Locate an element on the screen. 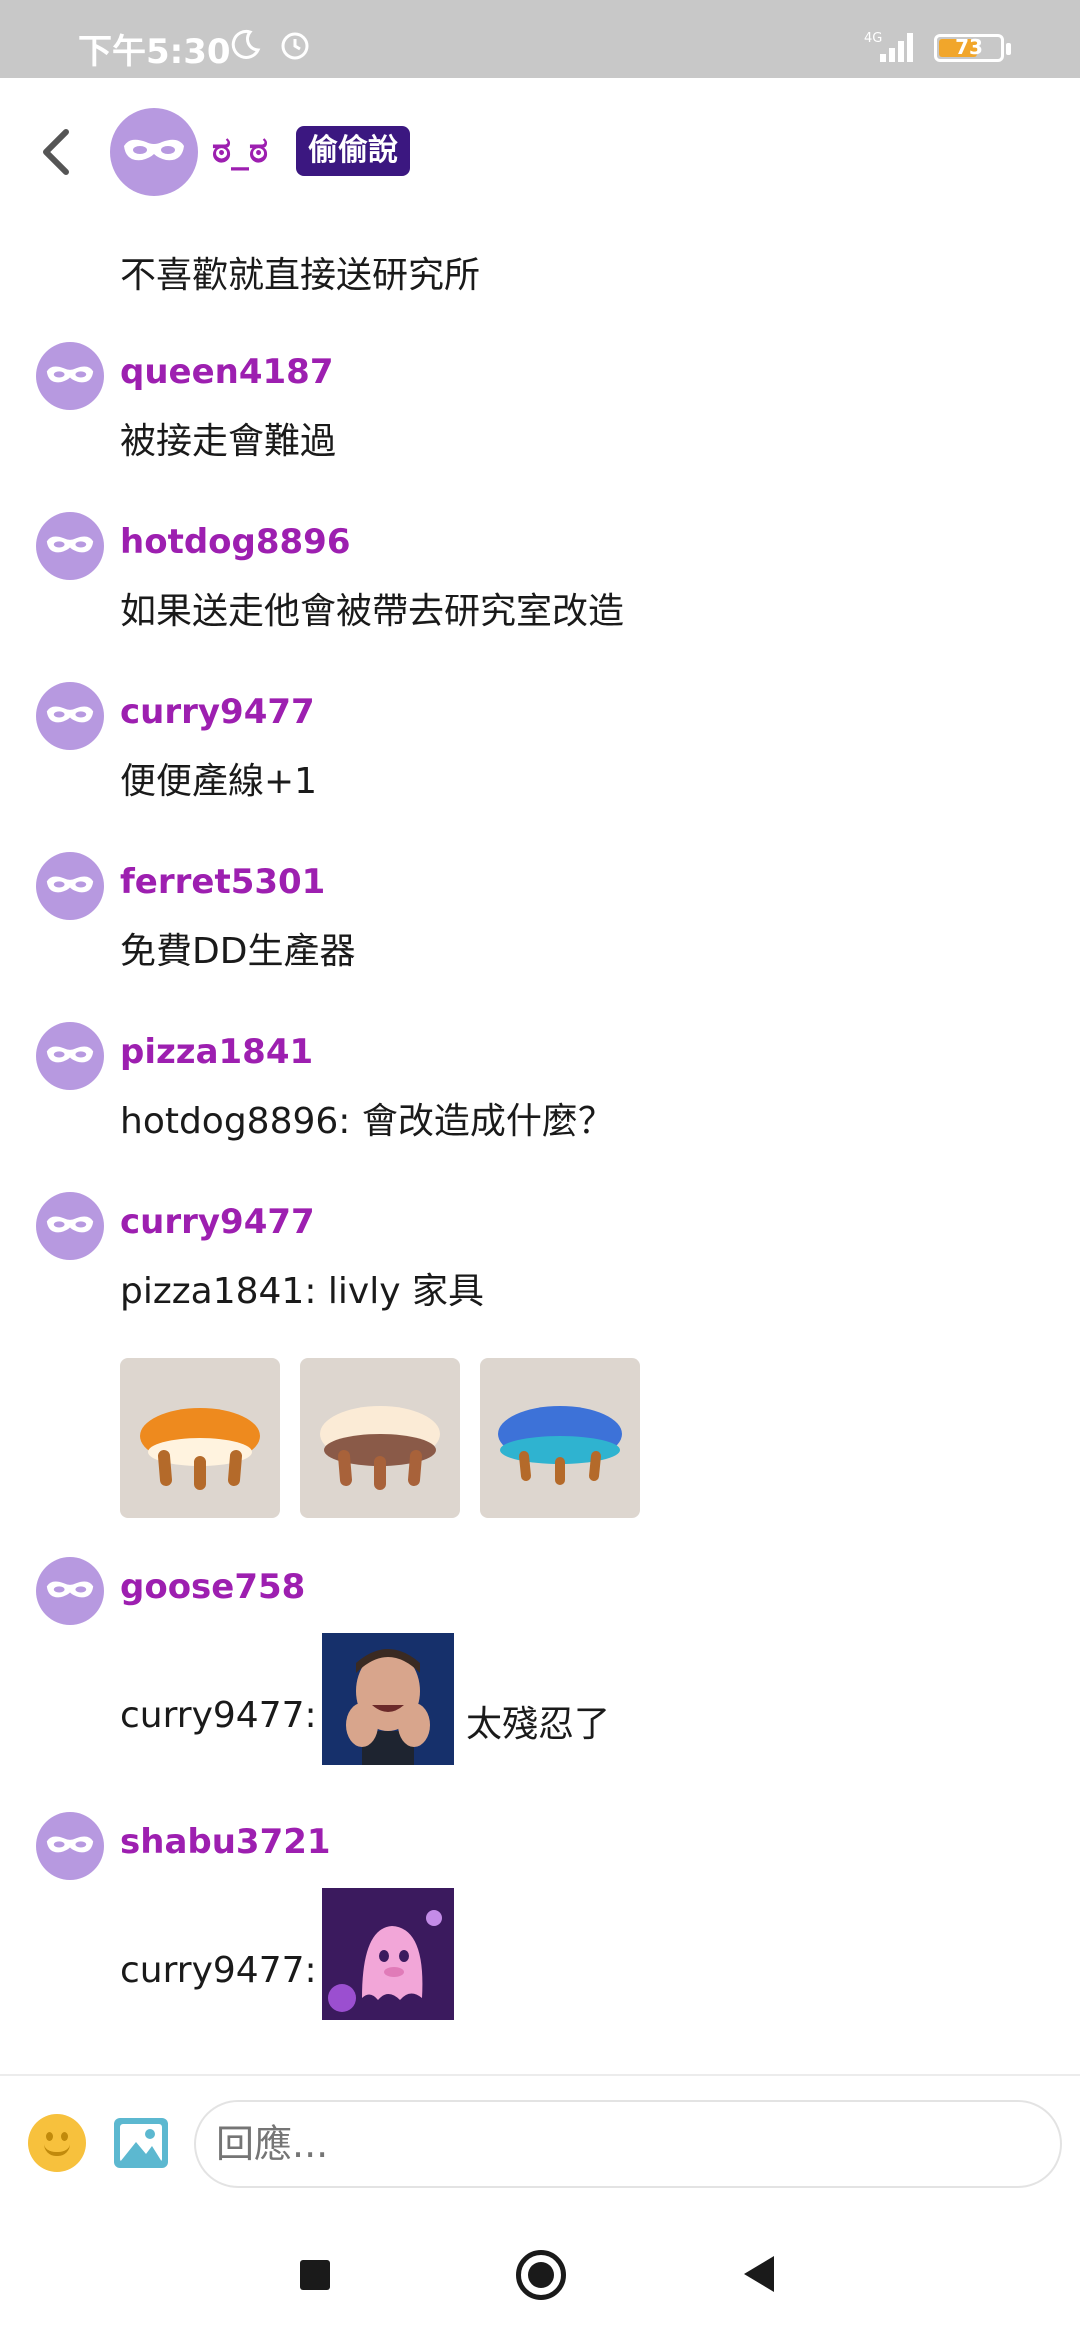 The height and width of the screenshot is (2340, 1080). comment-text: 太殘忍了 is located at coordinates (538, 1724).